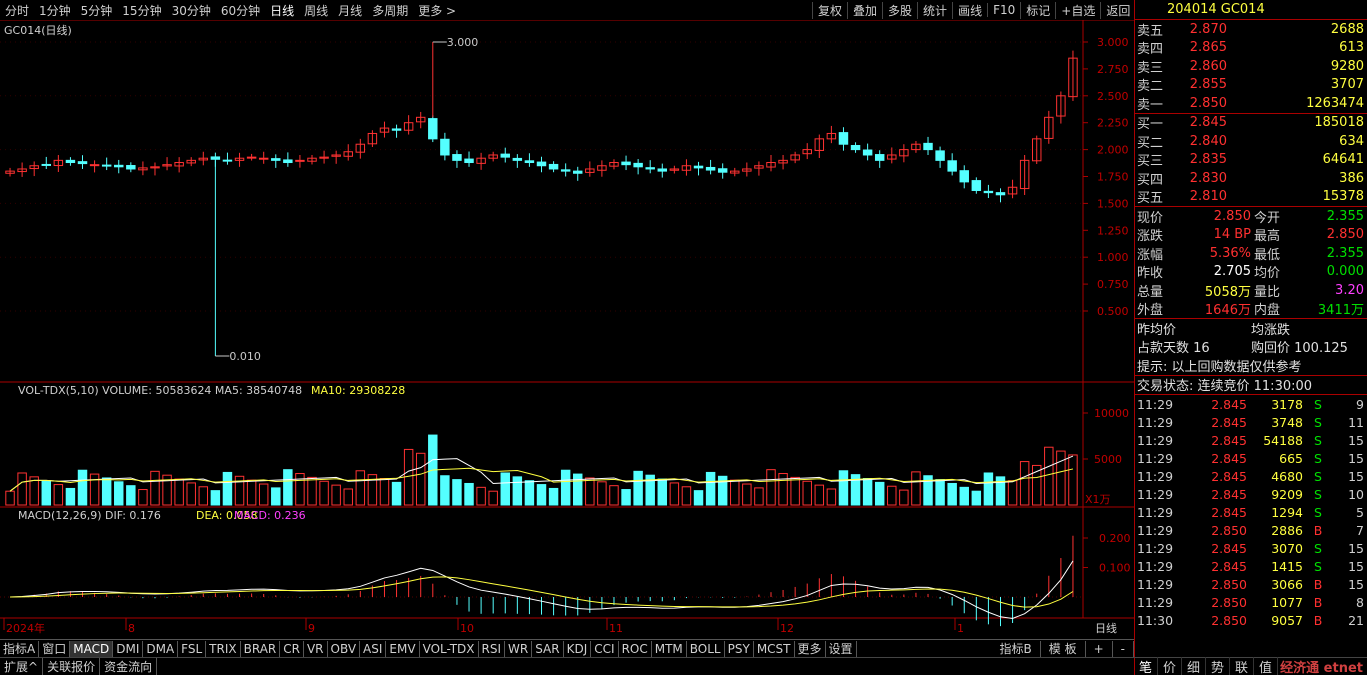 Image resolution: width=1367 pixels, height=675 pixels. What do you see at coordinates (1251, 48) in the screenshot?
I see `ask-row: 卖四 2.865 613` at bounding box center [1251, 48].